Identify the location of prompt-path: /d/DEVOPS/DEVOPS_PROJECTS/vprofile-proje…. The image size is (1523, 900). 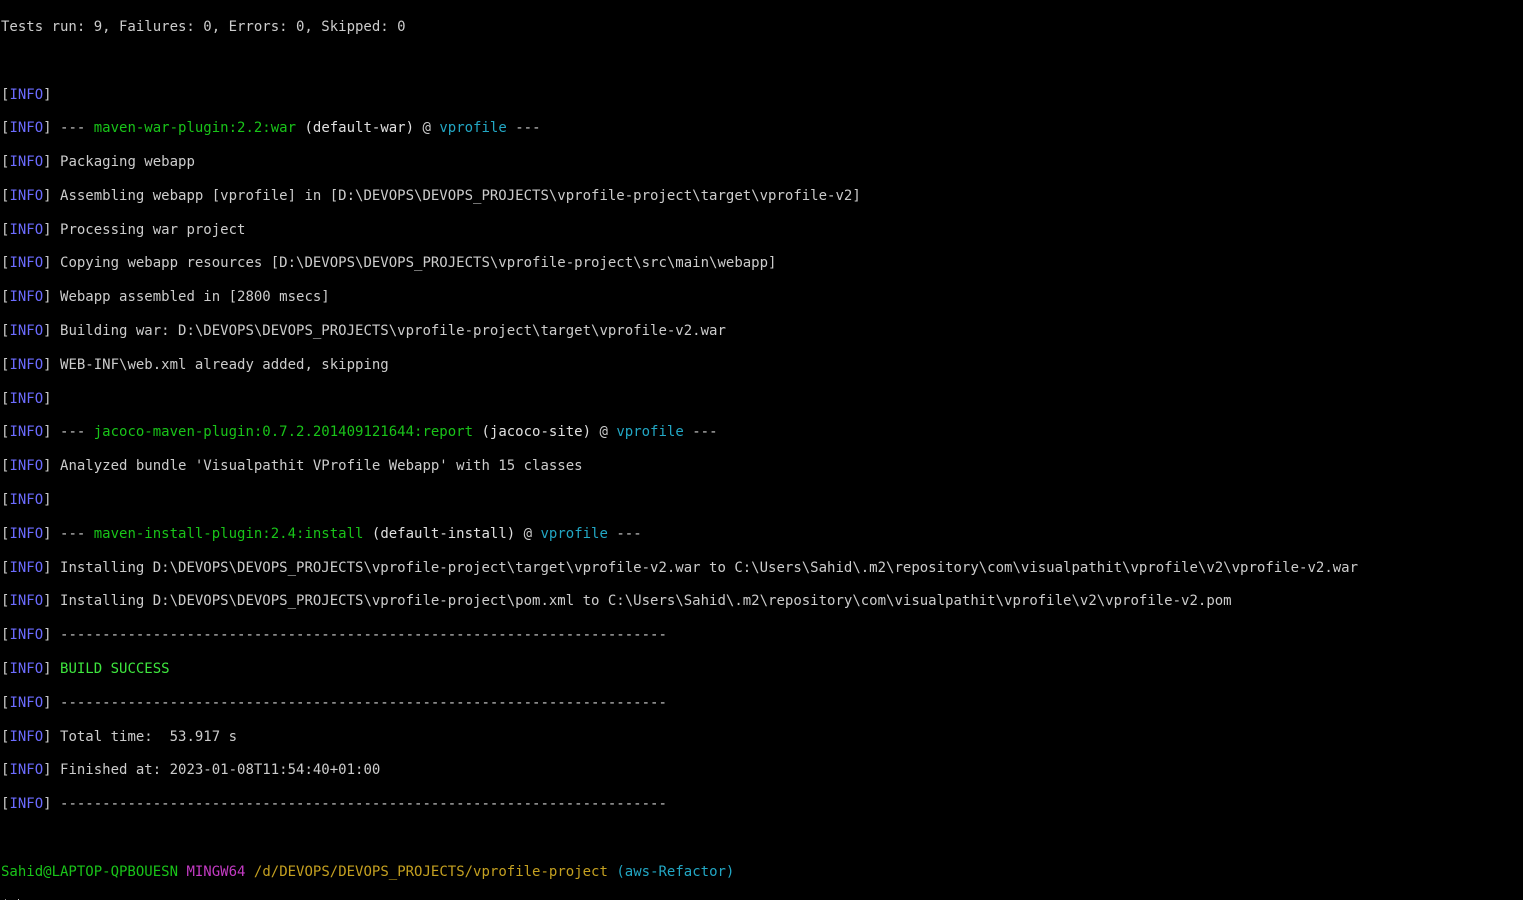
(430, 871).